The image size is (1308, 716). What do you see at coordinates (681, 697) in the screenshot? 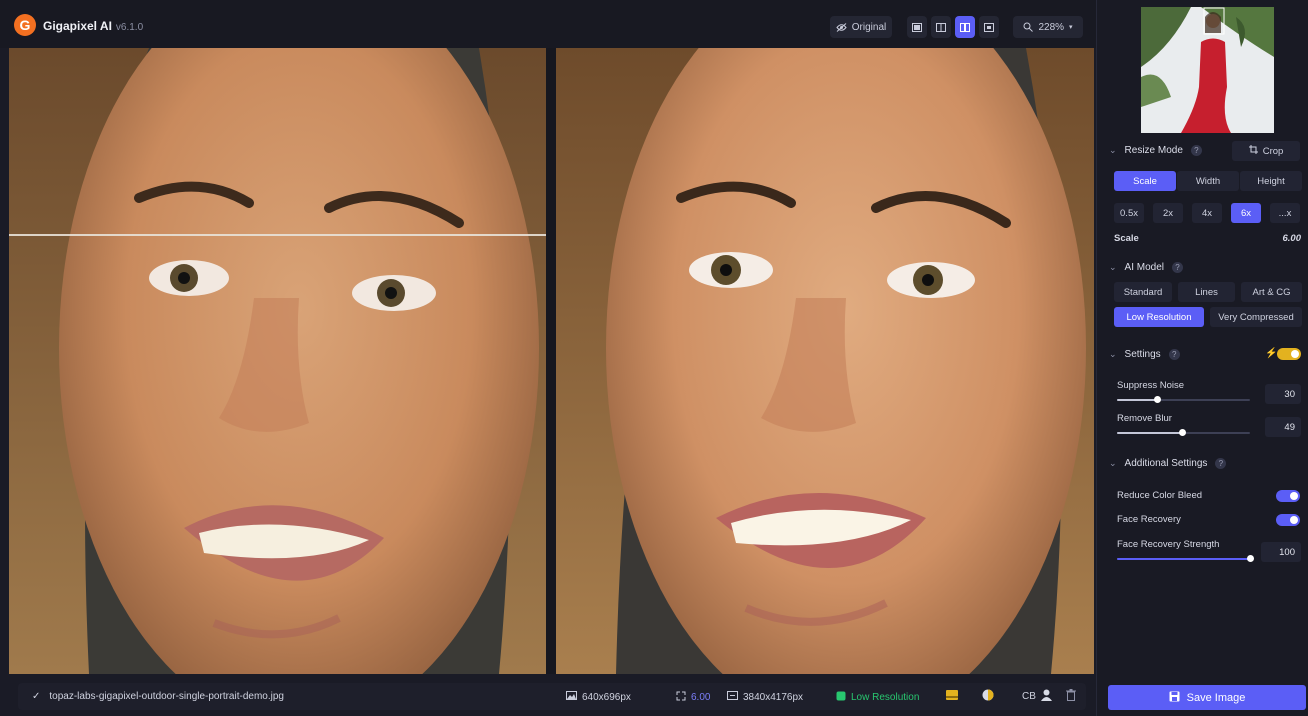
I see `expand-icon` at bounding box center [681, 697].